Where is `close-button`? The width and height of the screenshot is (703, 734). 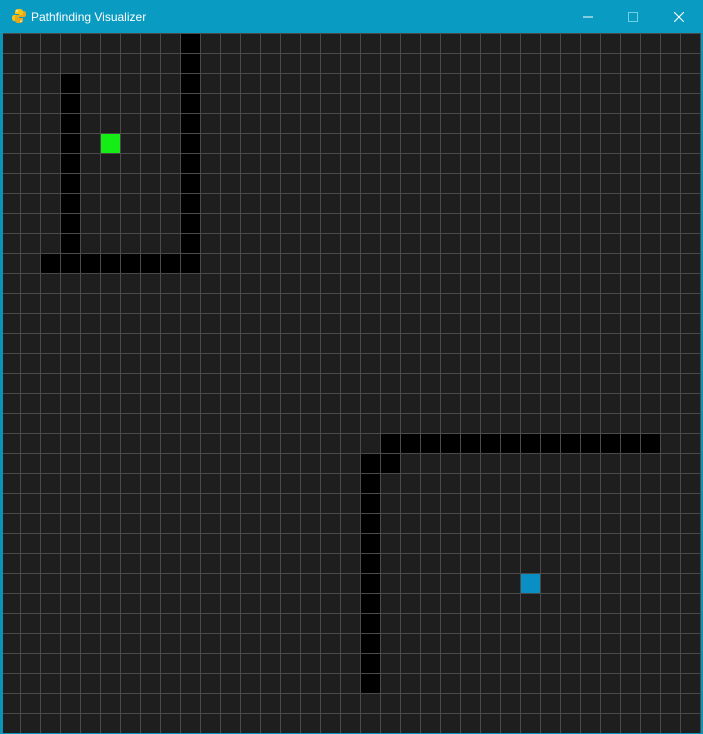
close-button is located at coordinates (679, 16).